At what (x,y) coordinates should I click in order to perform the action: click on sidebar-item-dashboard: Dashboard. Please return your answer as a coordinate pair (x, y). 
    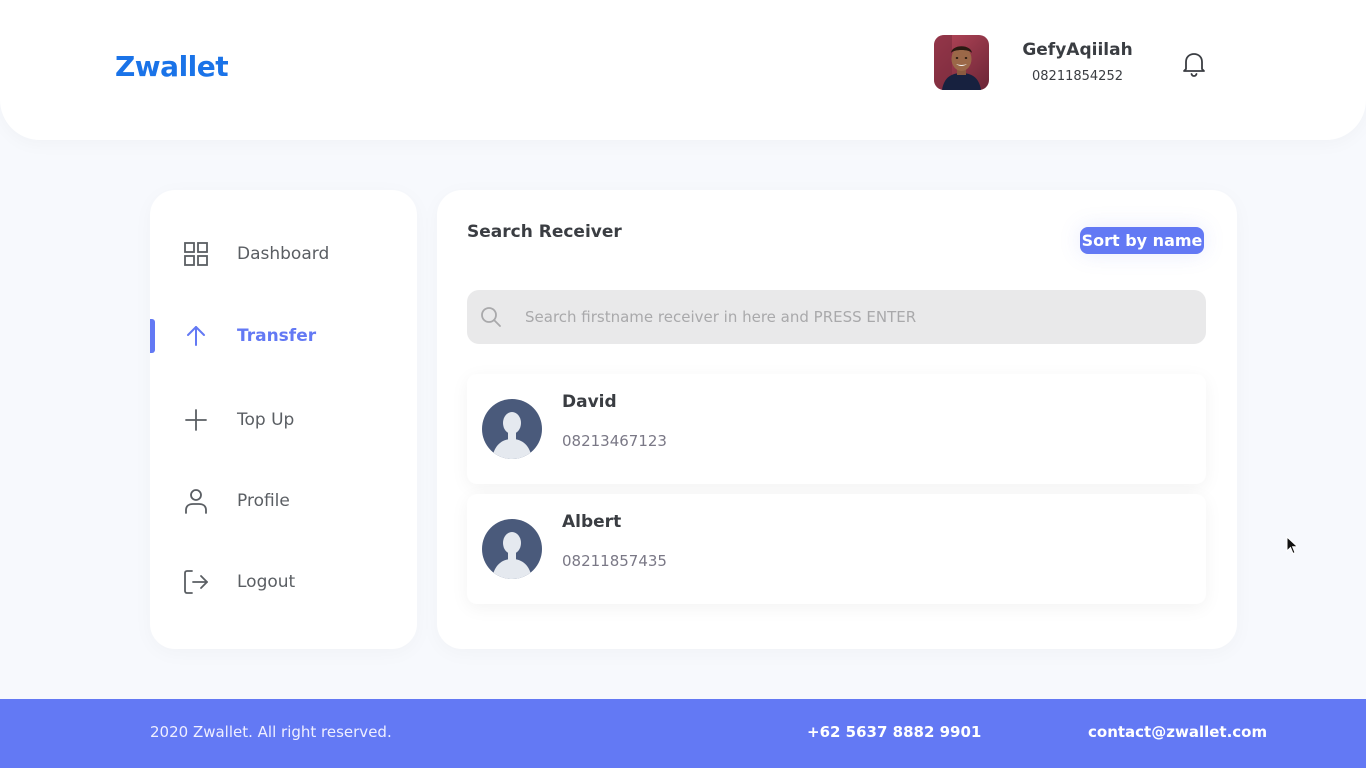
    Looking at the image, I should click on (283, 254).